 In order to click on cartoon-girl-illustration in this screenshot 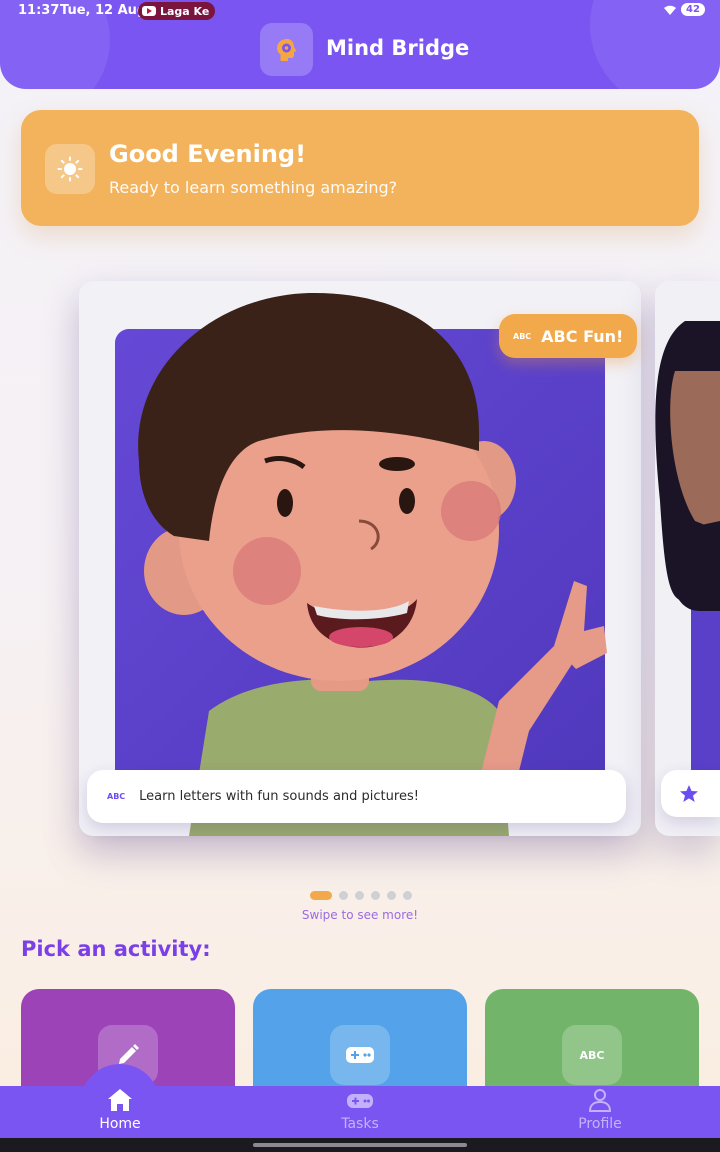, I will do `click(687, 555)`.